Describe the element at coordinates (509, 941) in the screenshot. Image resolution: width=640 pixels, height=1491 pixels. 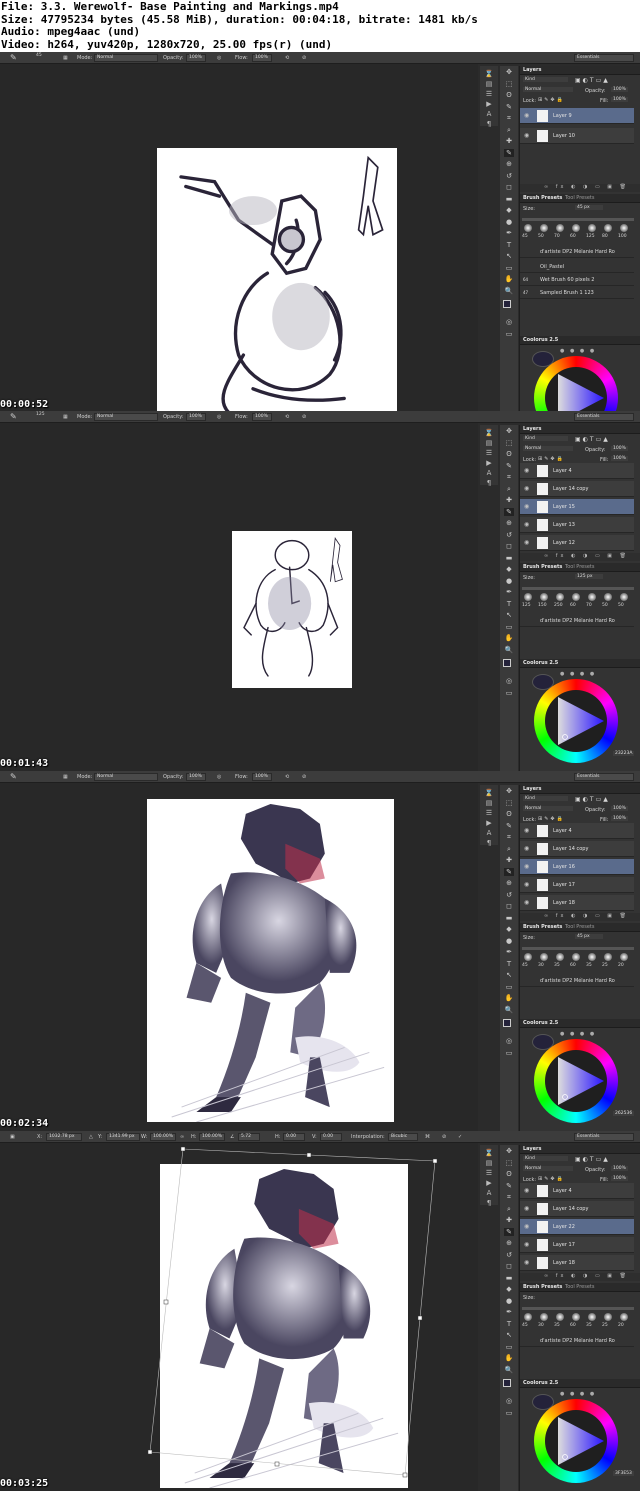
I see `dodge-tool-icon: ●` at that location.